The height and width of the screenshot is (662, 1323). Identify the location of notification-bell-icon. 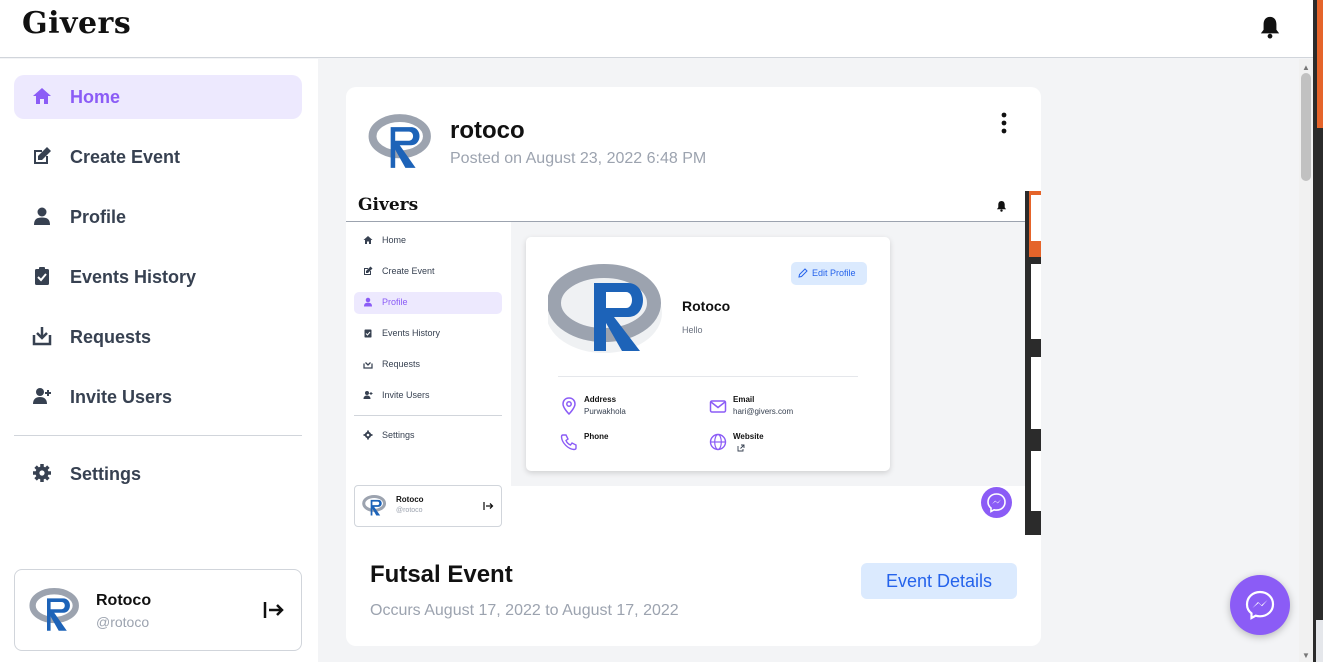
(1270, 27).